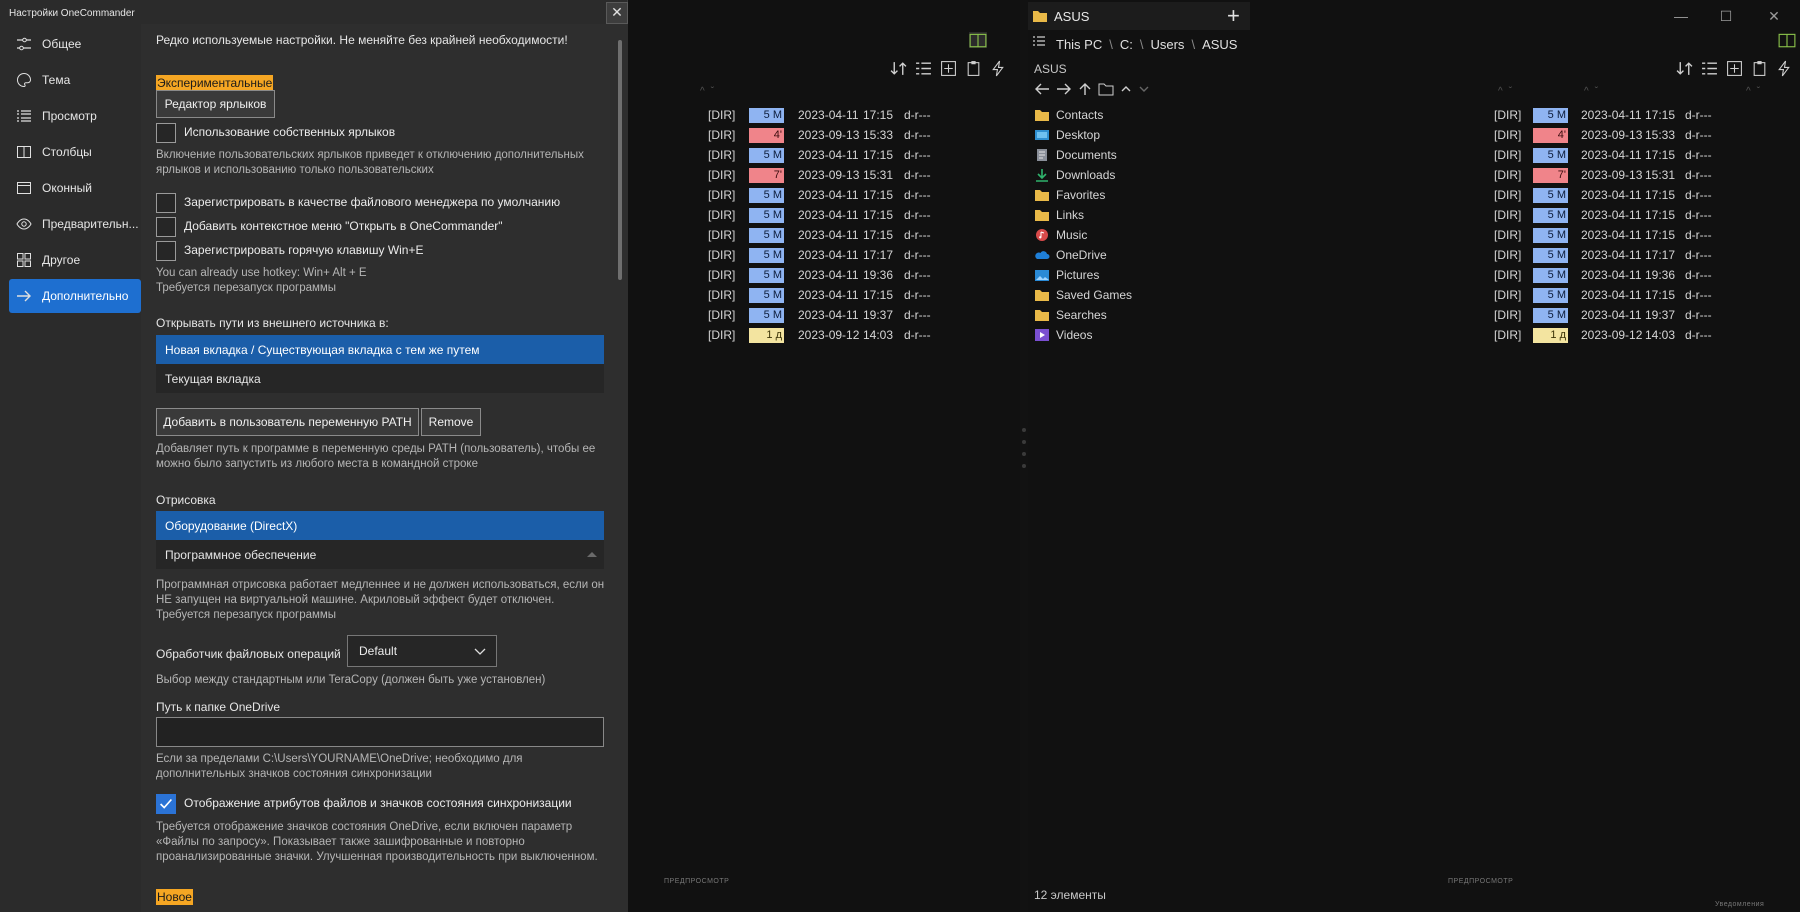 This screenshot has width=1800, height=912. I want to click on up-arrow-icon, so click(1085, 89).